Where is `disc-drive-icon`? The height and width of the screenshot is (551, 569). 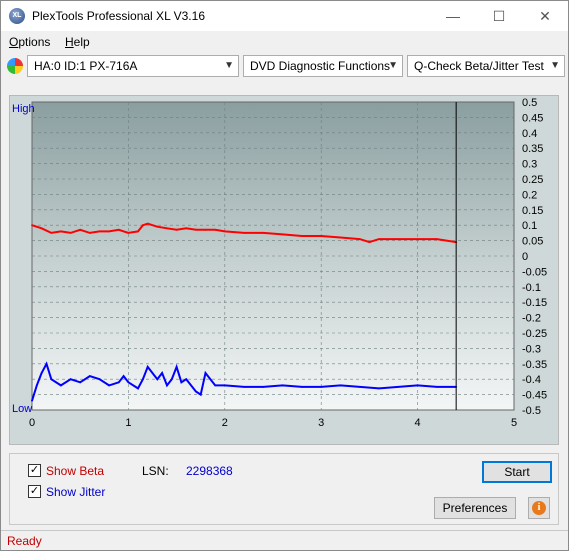 disc-drive-icon is located at coordinates (15, 66).